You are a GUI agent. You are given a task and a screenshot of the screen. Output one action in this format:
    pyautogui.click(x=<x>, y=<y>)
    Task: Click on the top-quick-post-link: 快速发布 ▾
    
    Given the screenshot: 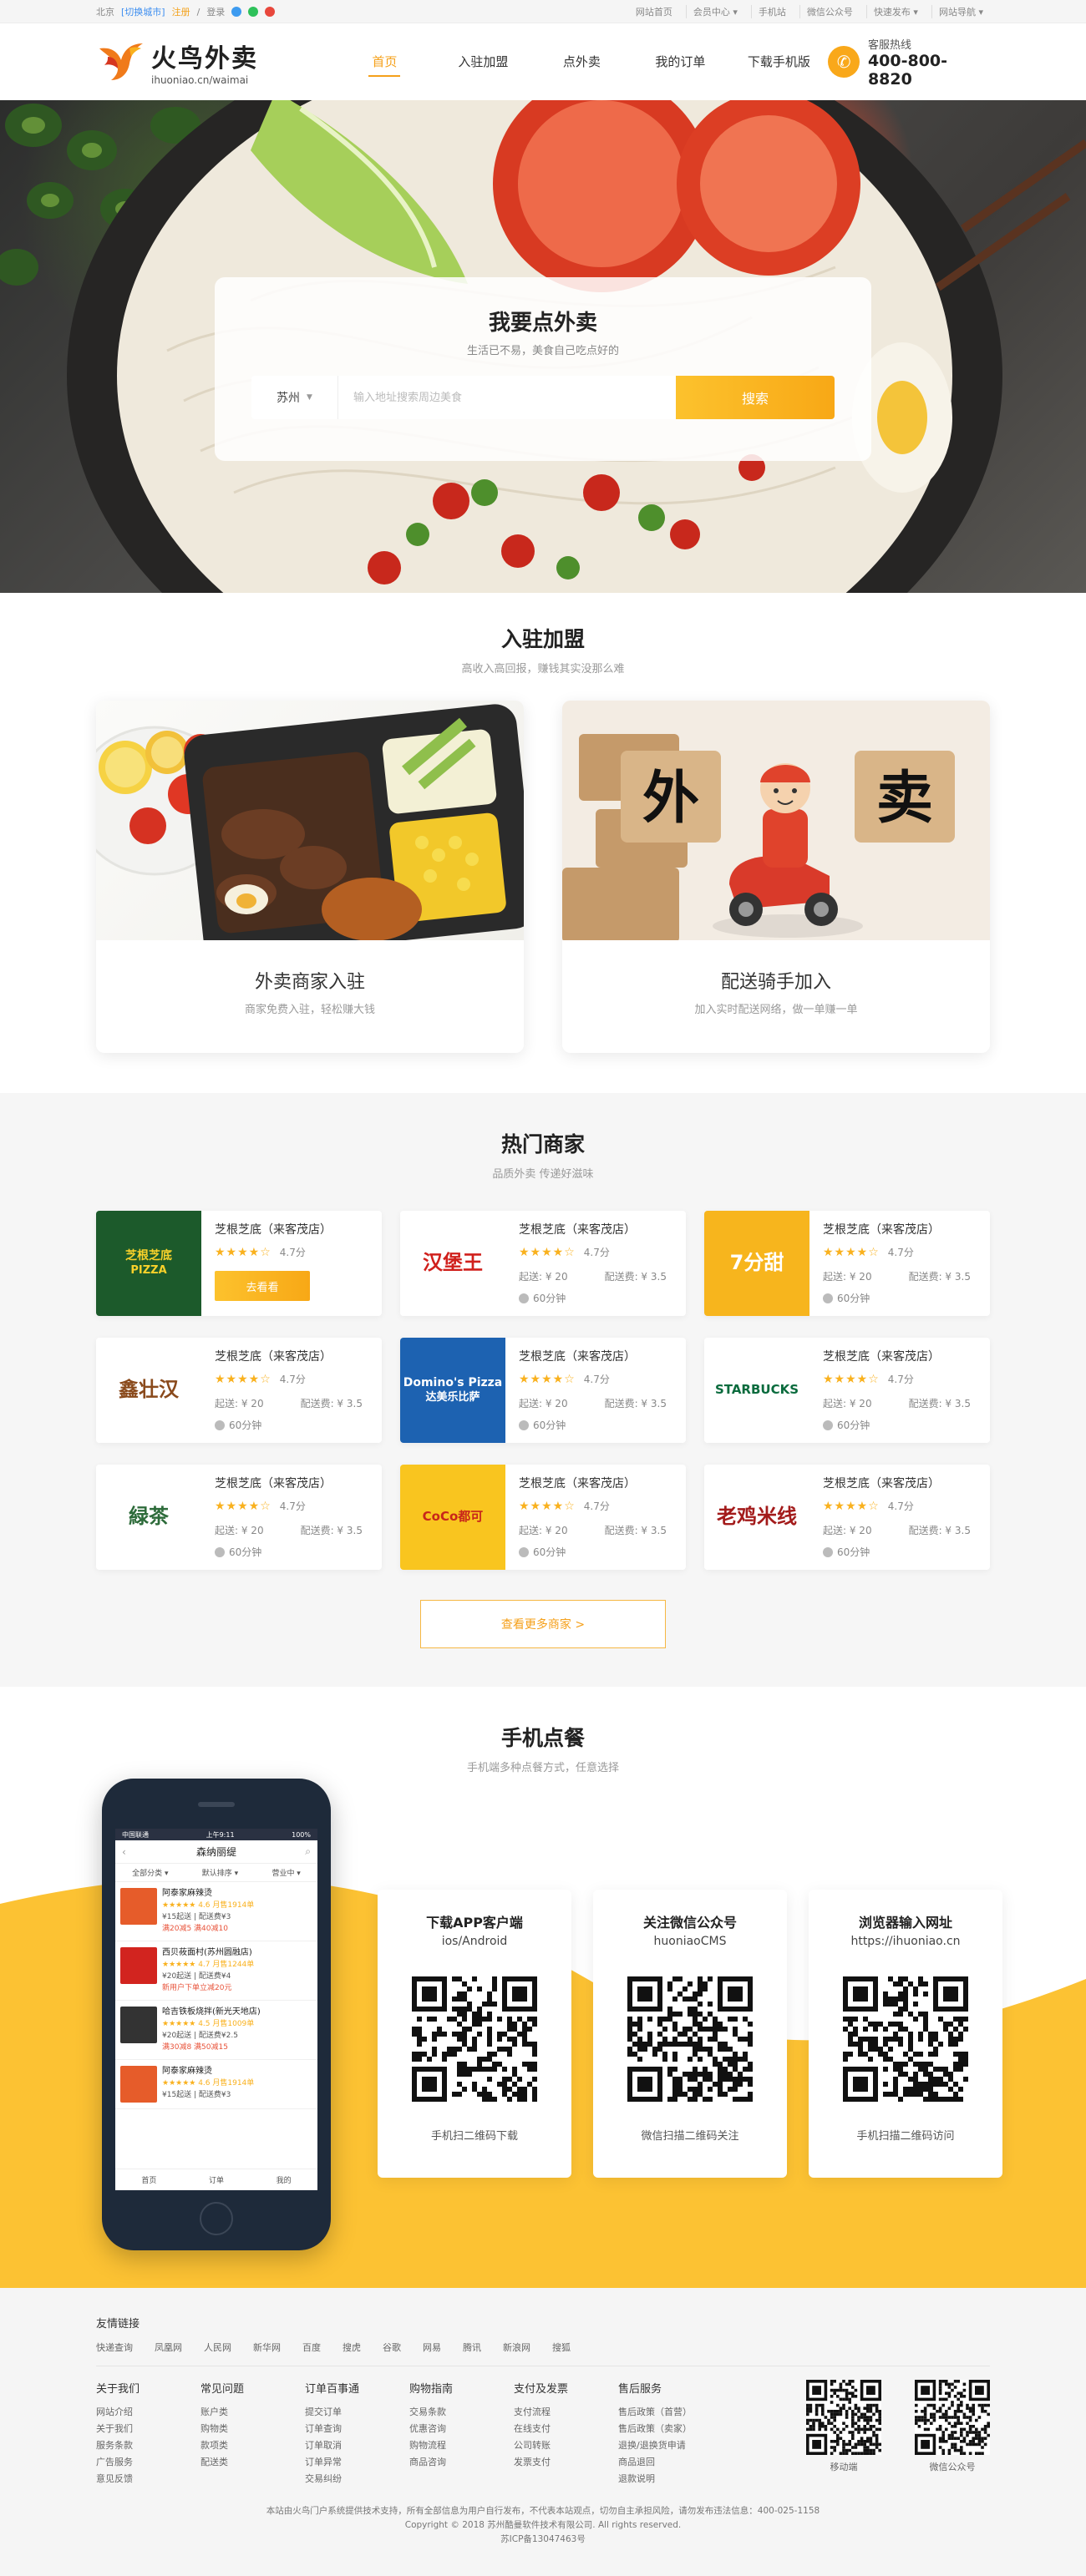 What is the action you would take?
    pyautogui.click(x=895, y=11)
    